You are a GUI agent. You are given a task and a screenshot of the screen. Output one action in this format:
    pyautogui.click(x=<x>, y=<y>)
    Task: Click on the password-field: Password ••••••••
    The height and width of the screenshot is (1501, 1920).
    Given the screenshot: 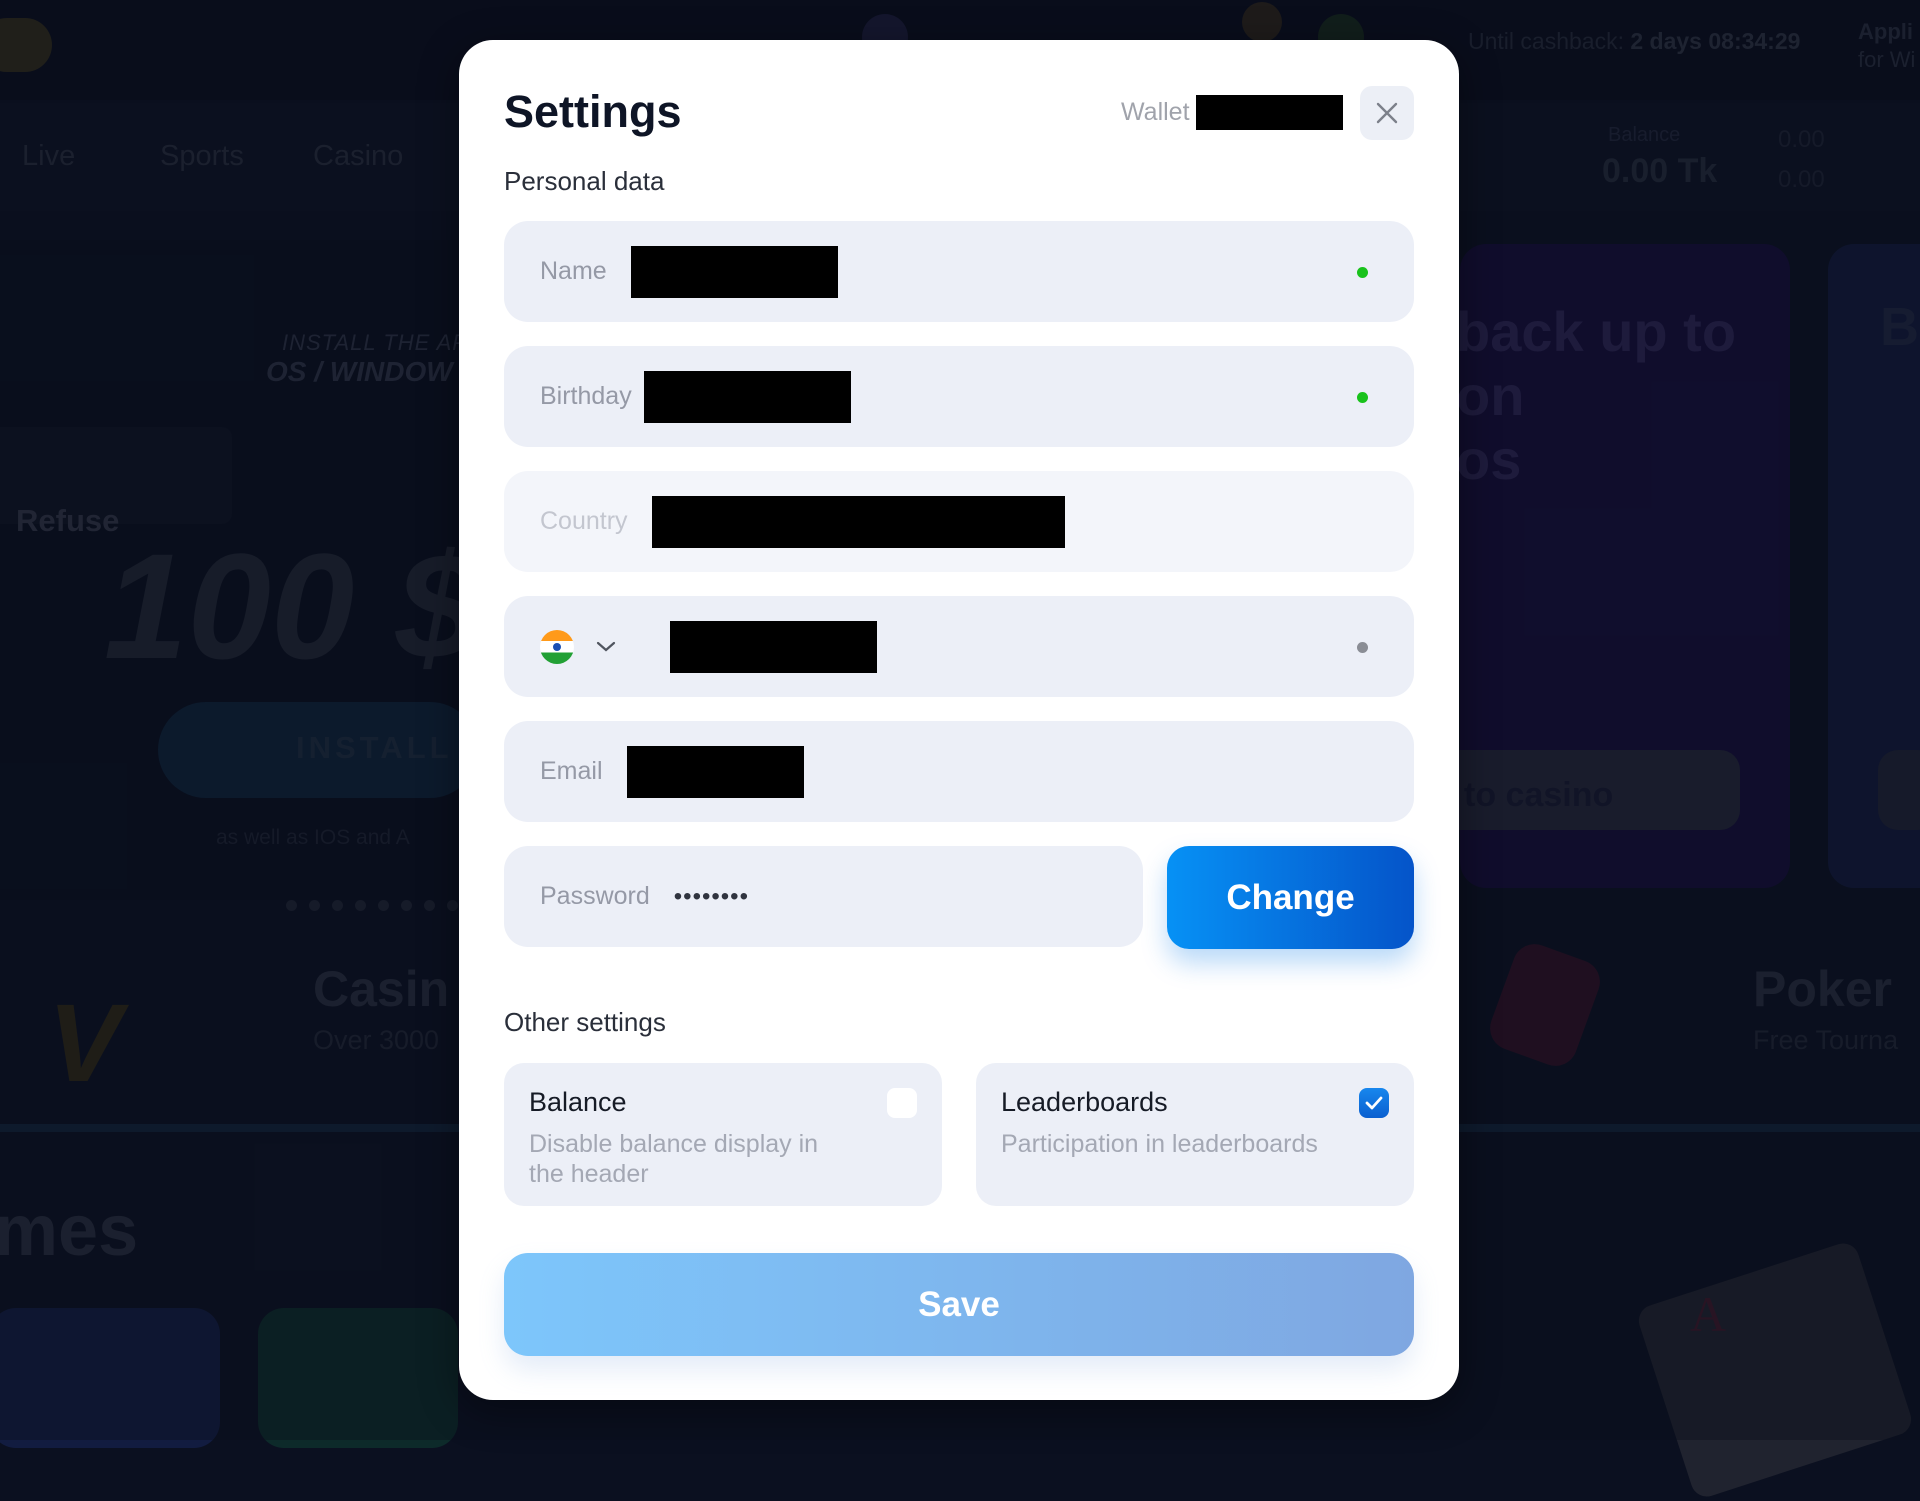 What is the action you would take?
    pyautogui.click(x=823, y=896)
    